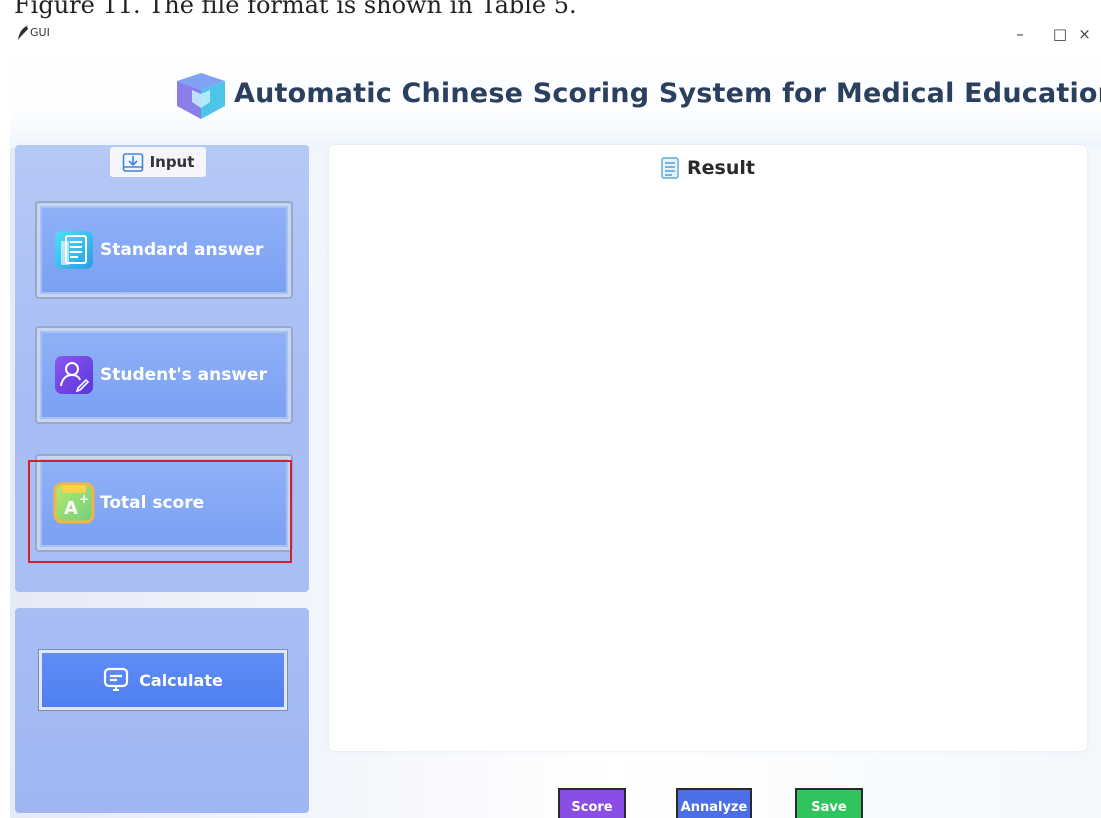  I want to click on download-tray-icon, so click(132, 162).